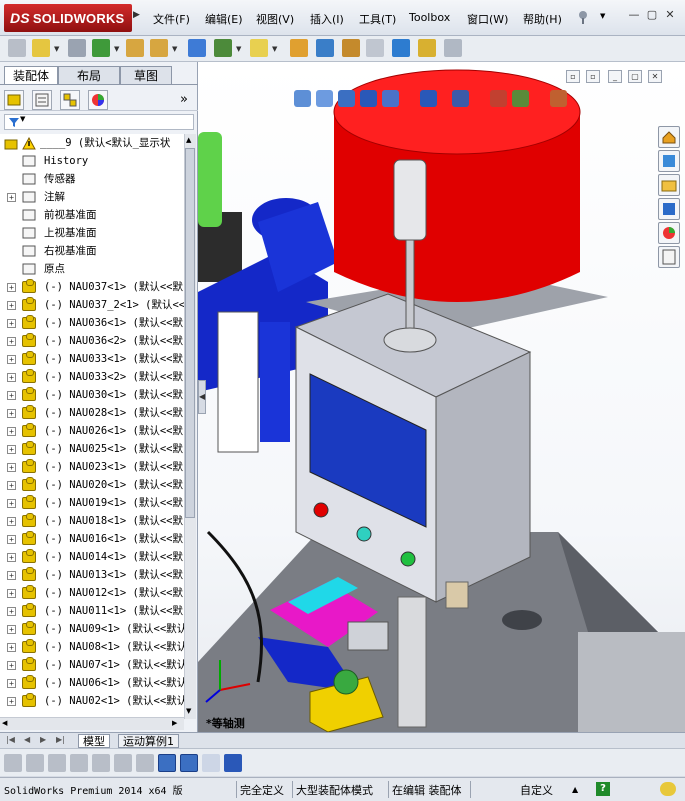  Describe the element at coordinates (327, 19) in the screenshot. I see `menu-insert: 插入(I)` at that location.